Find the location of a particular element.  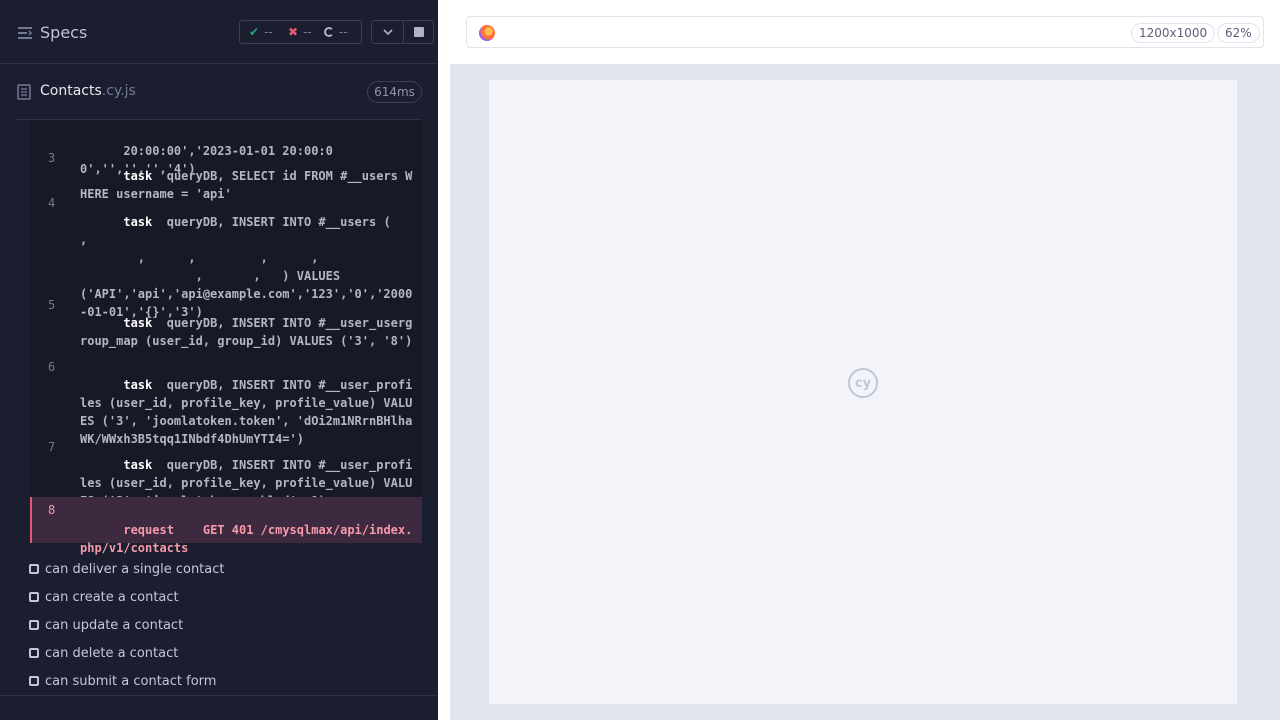

expand-button is located at coordinates (388, 32).